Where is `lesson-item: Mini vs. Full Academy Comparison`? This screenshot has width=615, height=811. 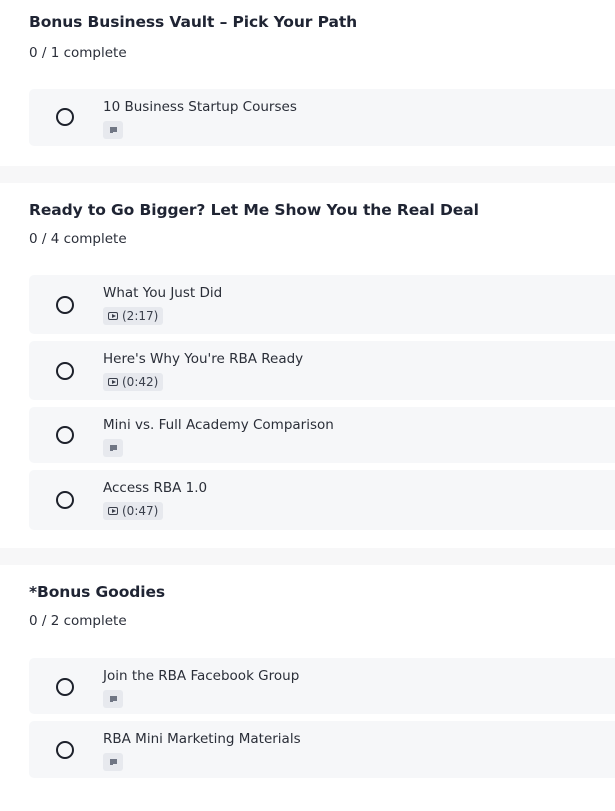
lesson-item: Mini vs. Full Academy Comparison is located at coordinates (322, 435).